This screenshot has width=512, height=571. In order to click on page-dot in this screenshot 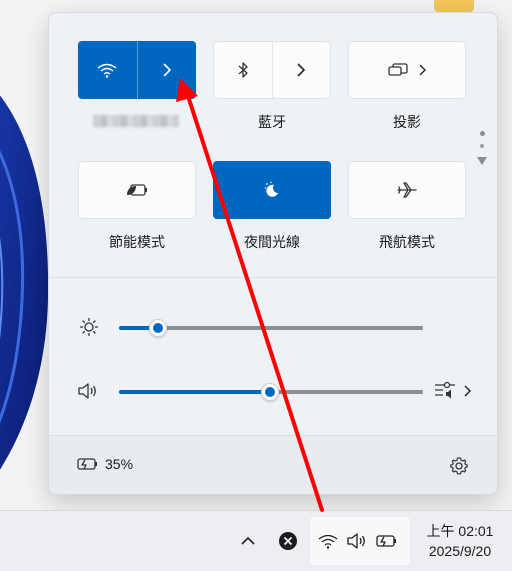, I will do `click(482, 146)`.